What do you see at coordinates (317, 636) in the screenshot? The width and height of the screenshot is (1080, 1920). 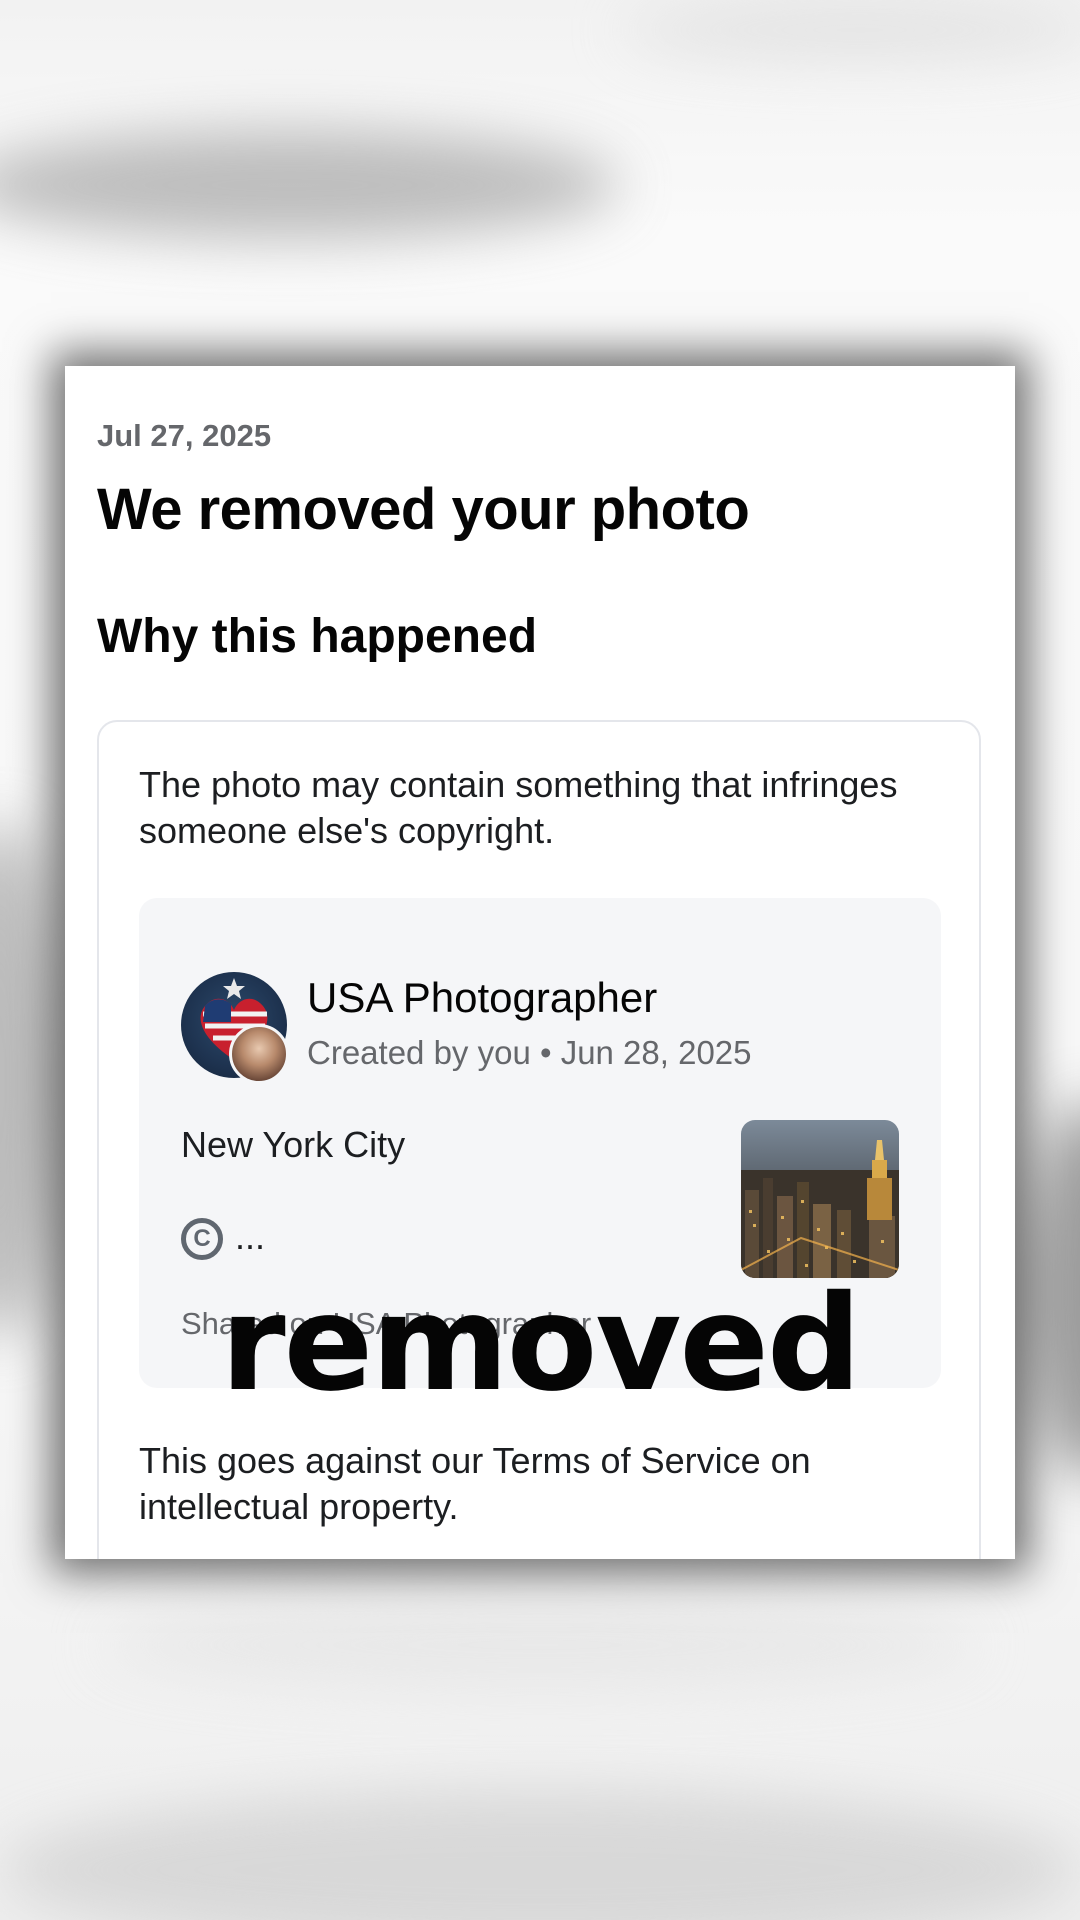 I see `why-heading: Why this happened` at bounding box center [317, 636].